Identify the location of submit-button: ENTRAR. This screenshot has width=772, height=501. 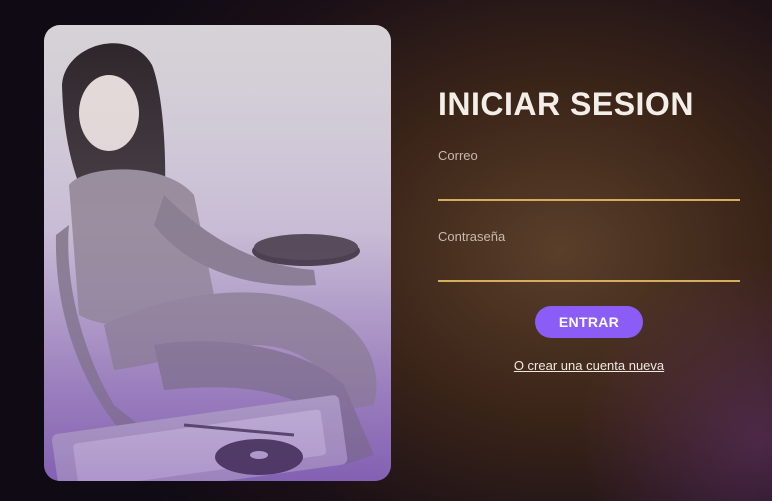
(589, 322).